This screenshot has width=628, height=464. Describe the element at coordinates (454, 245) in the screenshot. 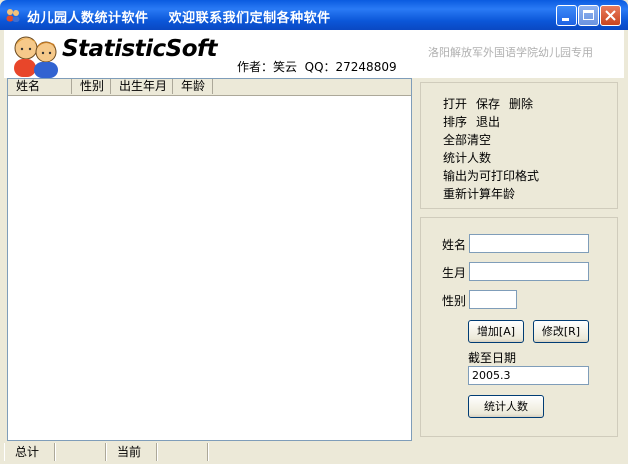

I see `name-label: 姓名` at that location.